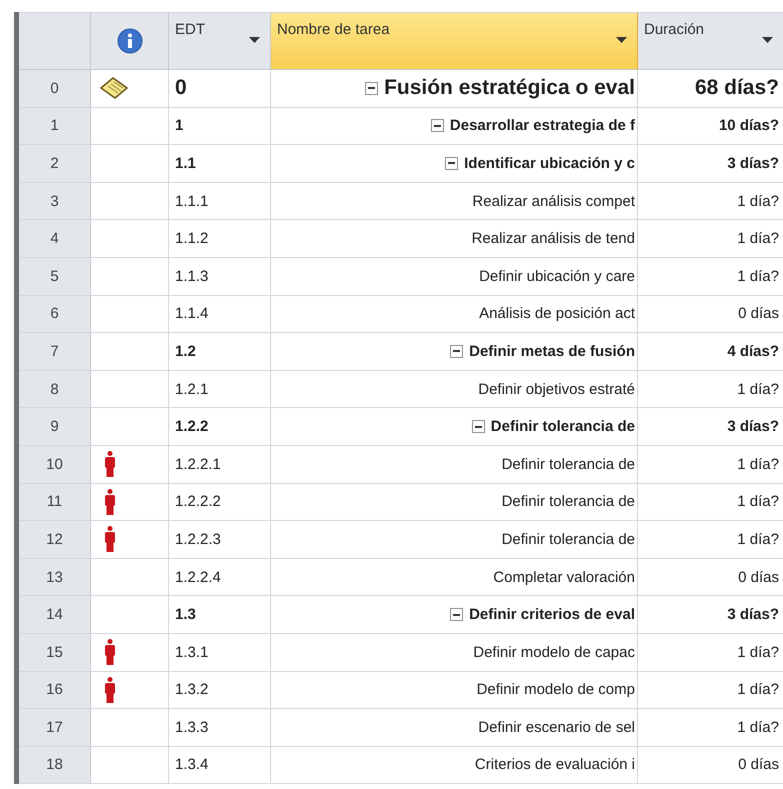 This screenshot has width=783, height=789. I want to click on wbs-cell: 1.3.1, so click(220, 653).